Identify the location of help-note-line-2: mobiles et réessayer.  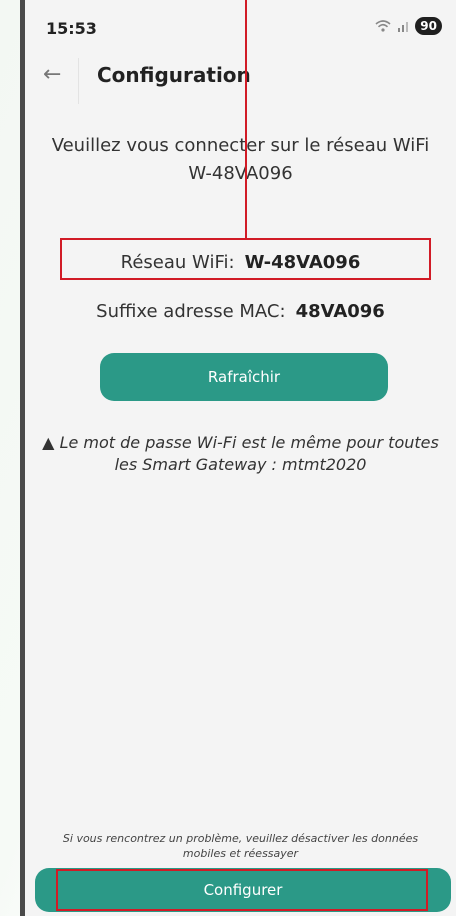
(240, 853).